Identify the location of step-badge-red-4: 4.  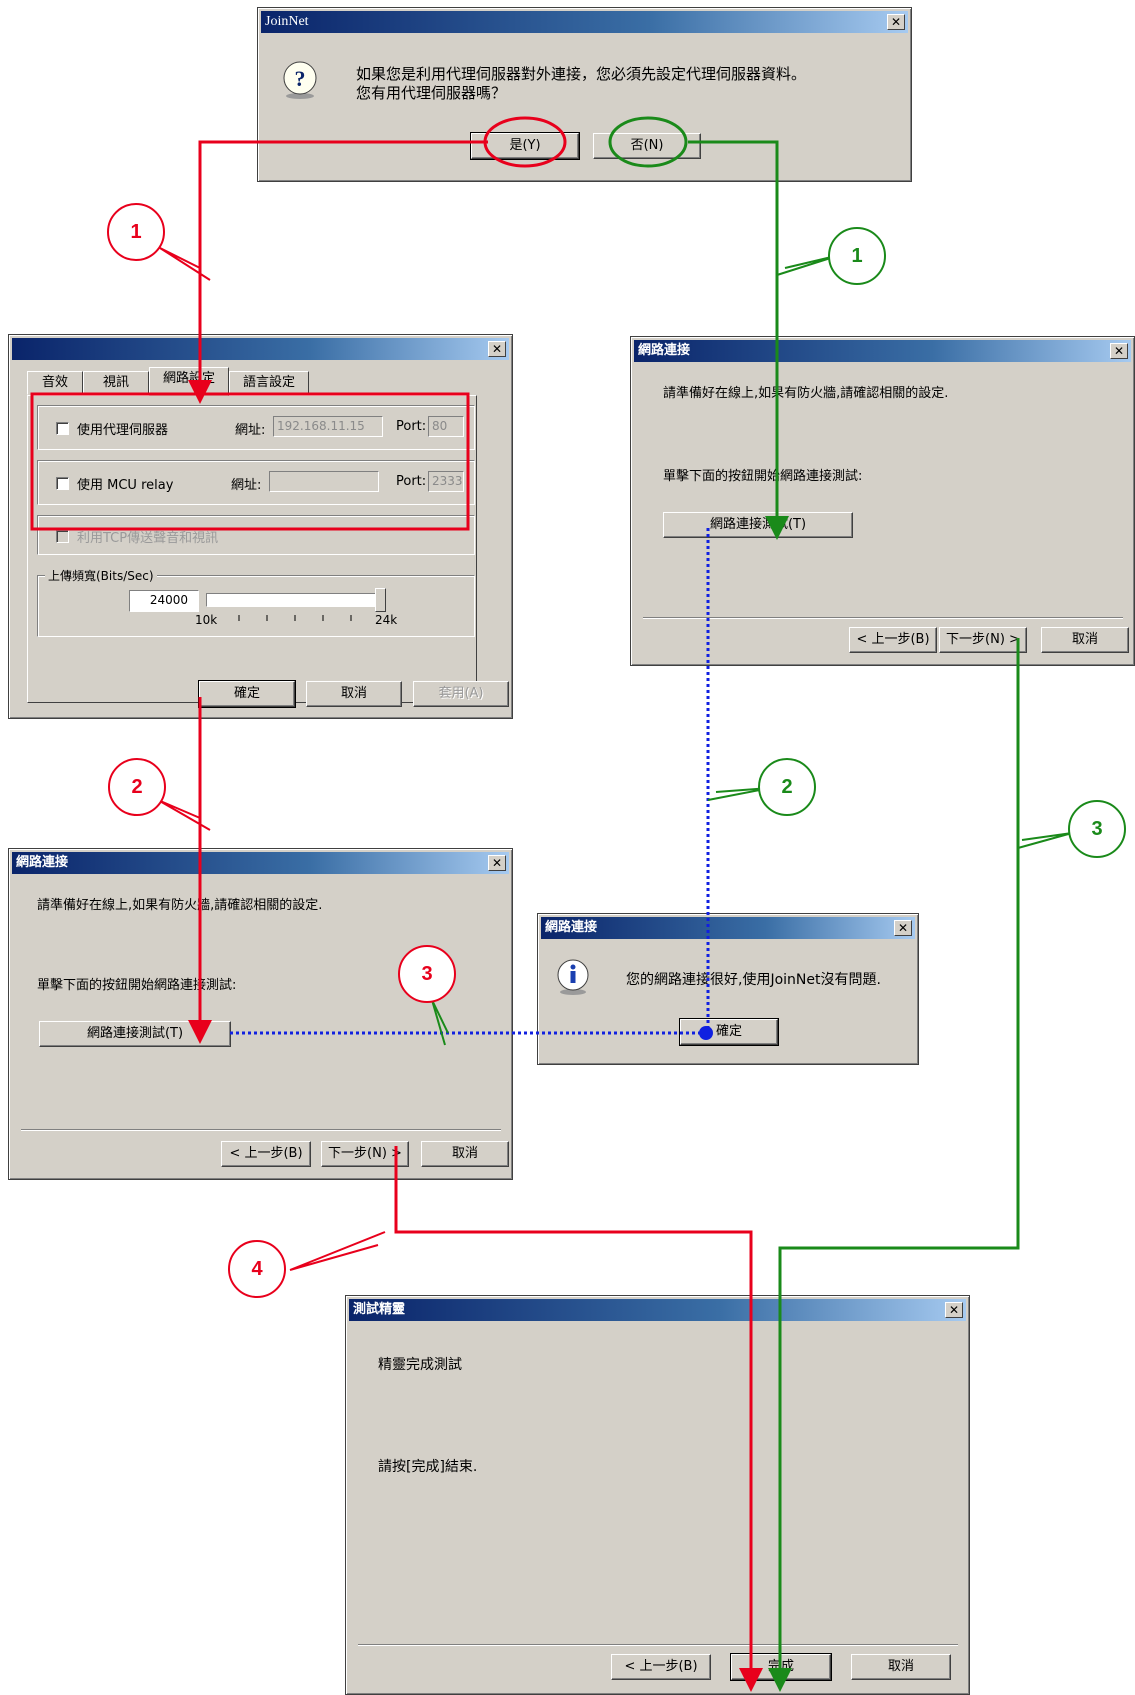
(257, 1269).